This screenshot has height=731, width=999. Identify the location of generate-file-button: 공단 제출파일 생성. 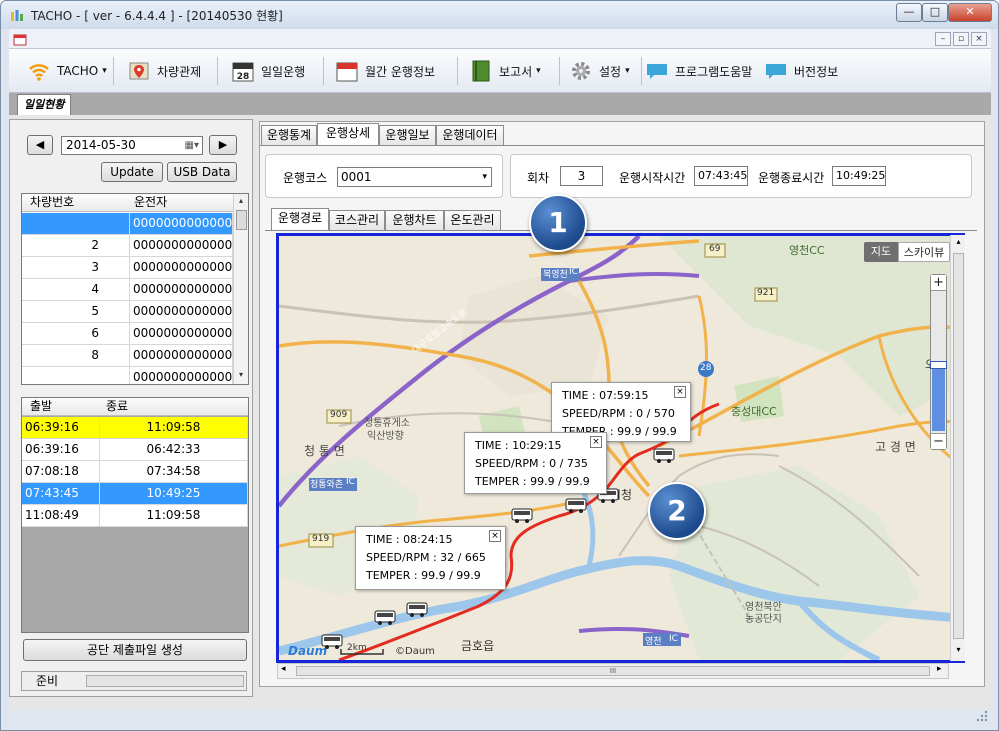
(135, 650).